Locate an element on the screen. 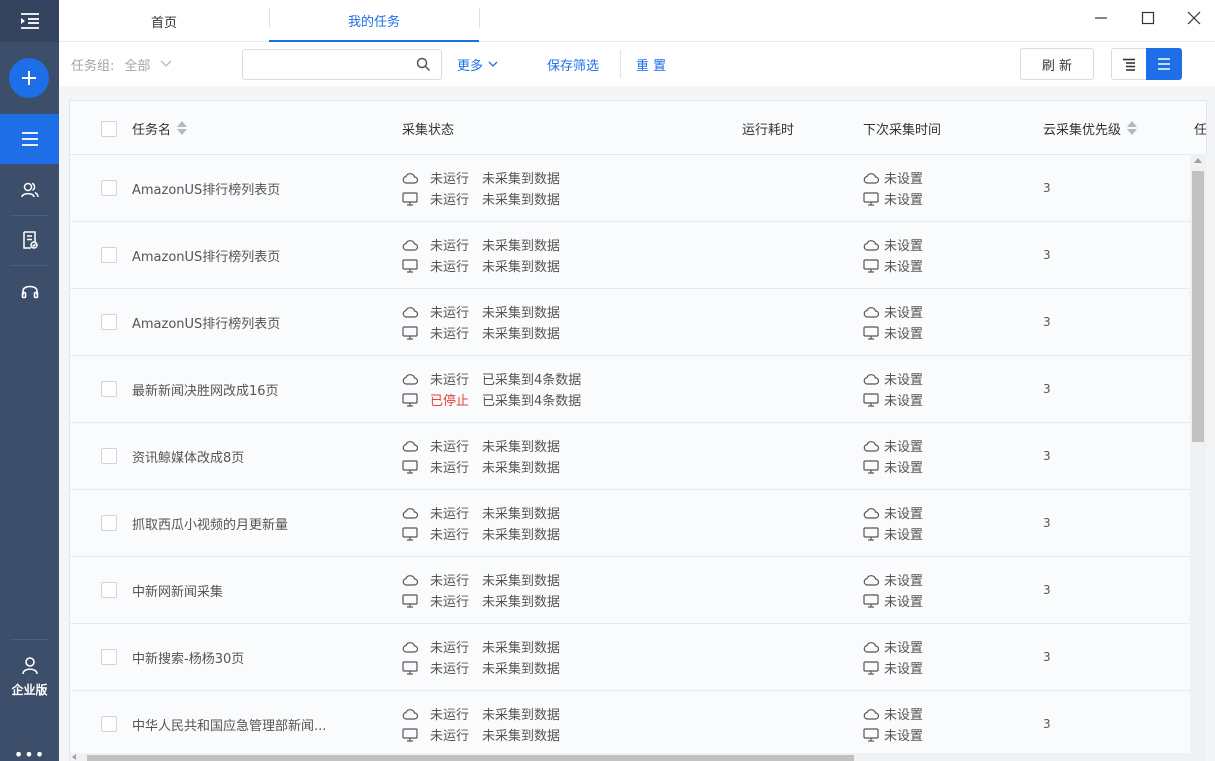 The image size is (1215, 761). refresh-button: 刷 新 is located at coordinates (1057, 64).